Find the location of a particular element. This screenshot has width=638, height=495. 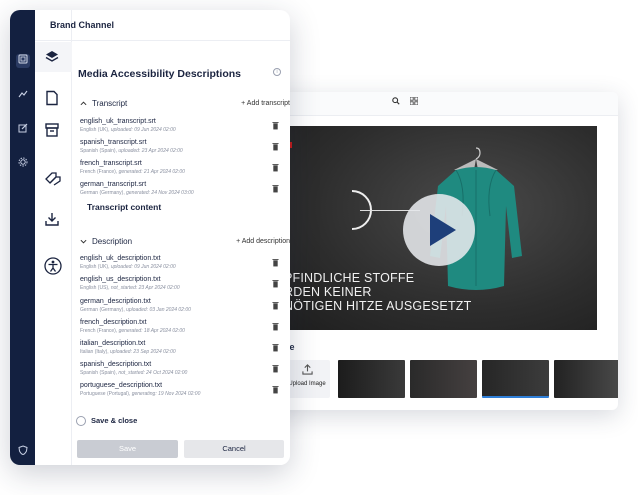

file-language: Italian (Italy), is located at coordinates (94, 352).